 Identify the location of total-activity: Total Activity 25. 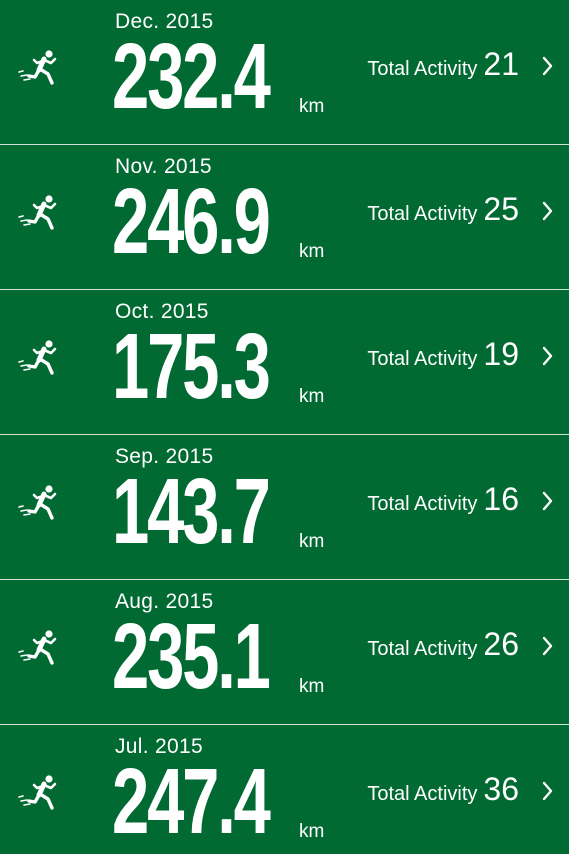
(443, 209).